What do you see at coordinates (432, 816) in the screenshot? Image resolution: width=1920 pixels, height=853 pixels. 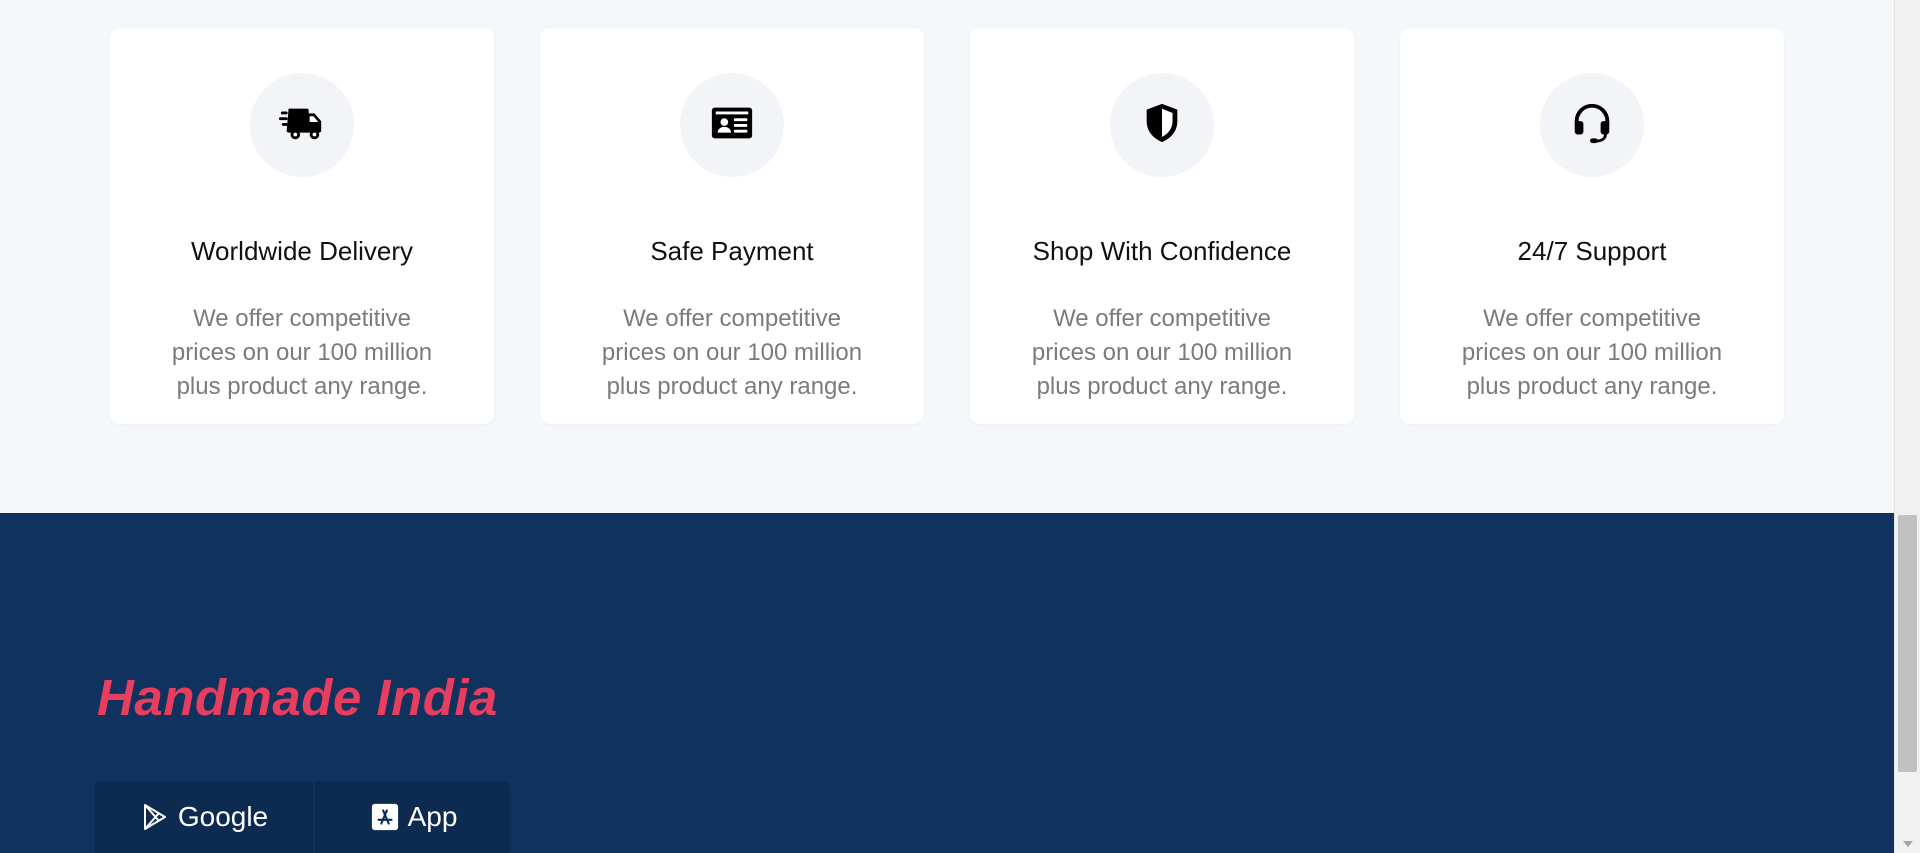 I see `app-store-label: App` at bounding box center [432, 816].